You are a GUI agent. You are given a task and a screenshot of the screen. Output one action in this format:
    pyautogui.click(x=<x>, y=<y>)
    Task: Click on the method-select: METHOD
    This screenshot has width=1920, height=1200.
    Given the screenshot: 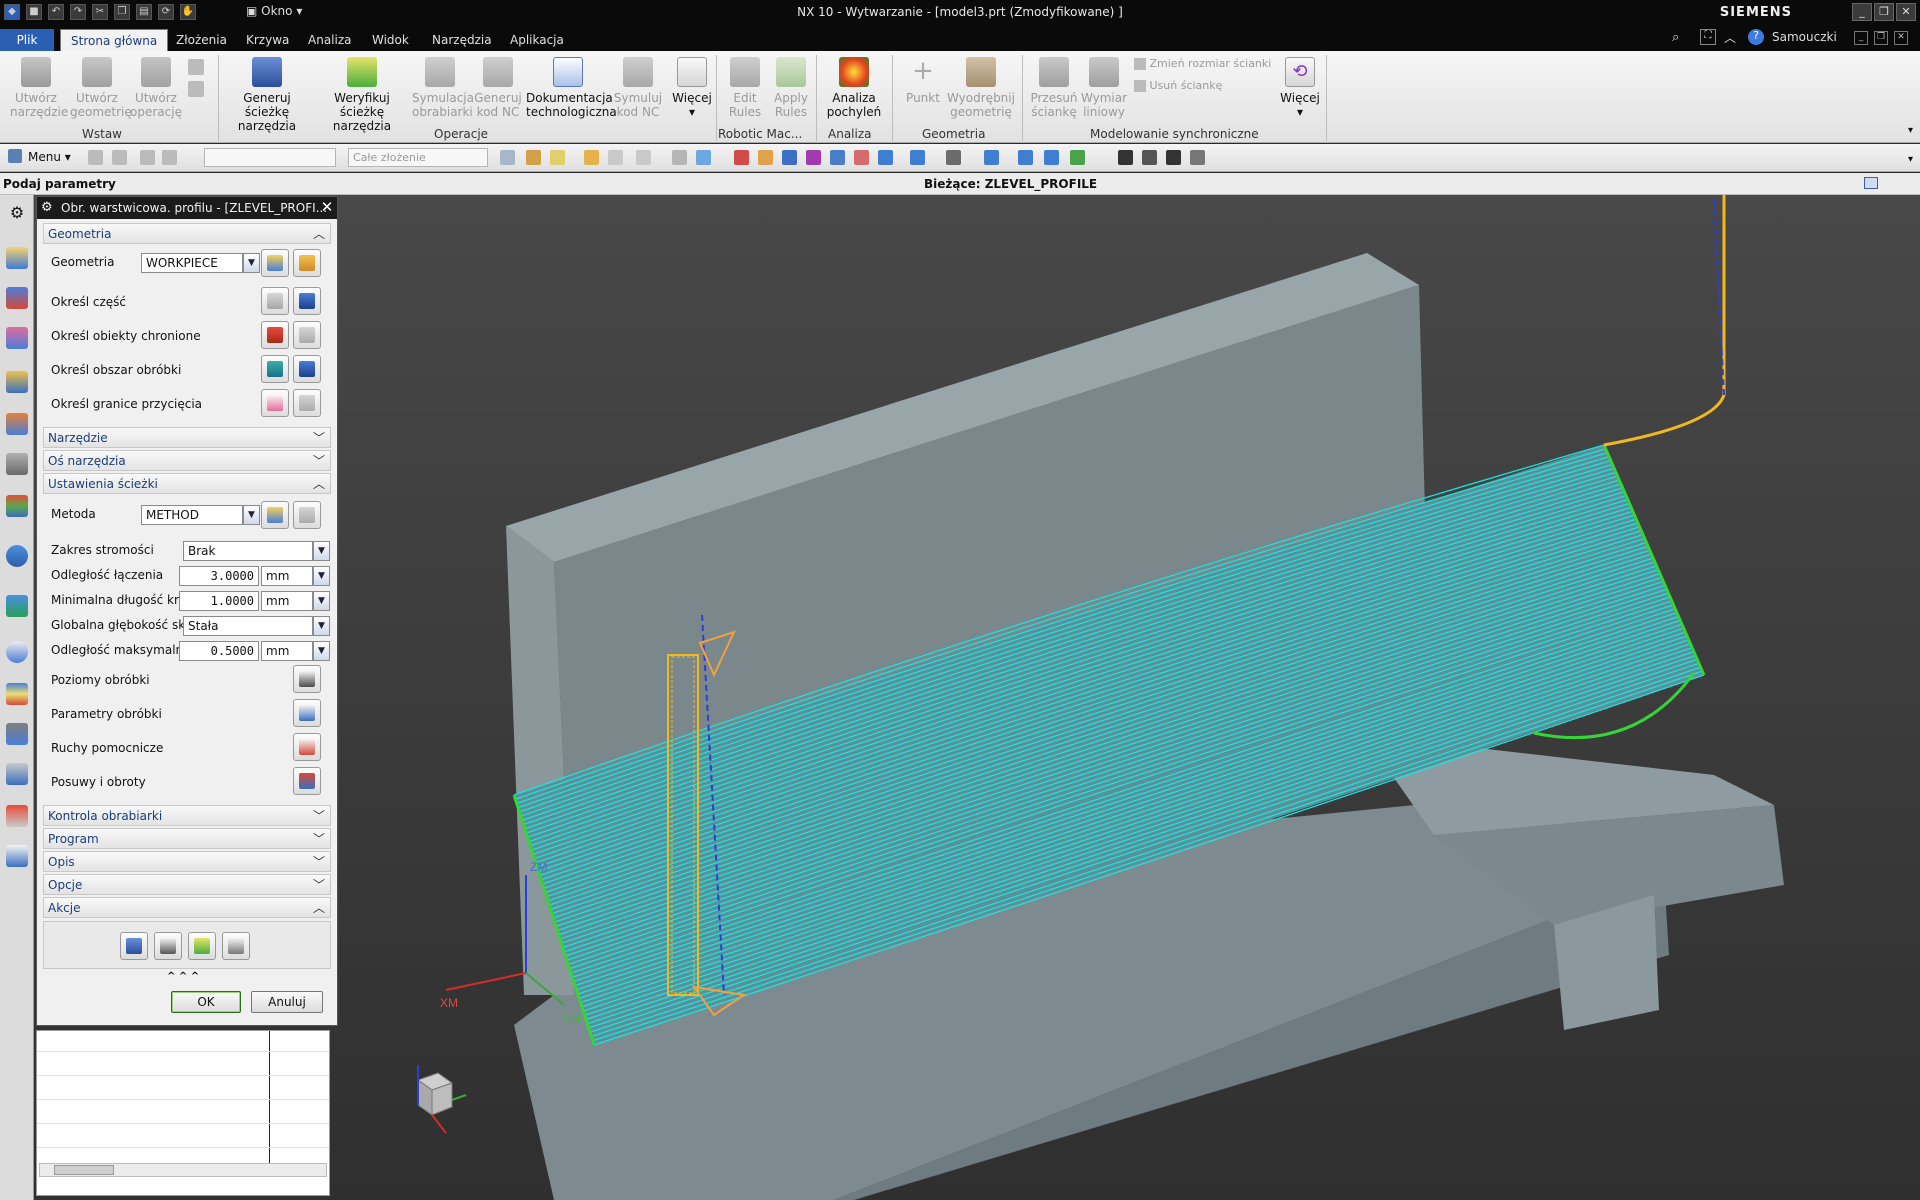 What is the action you would take?
    pyautogui.click(x=192, y=515)
    